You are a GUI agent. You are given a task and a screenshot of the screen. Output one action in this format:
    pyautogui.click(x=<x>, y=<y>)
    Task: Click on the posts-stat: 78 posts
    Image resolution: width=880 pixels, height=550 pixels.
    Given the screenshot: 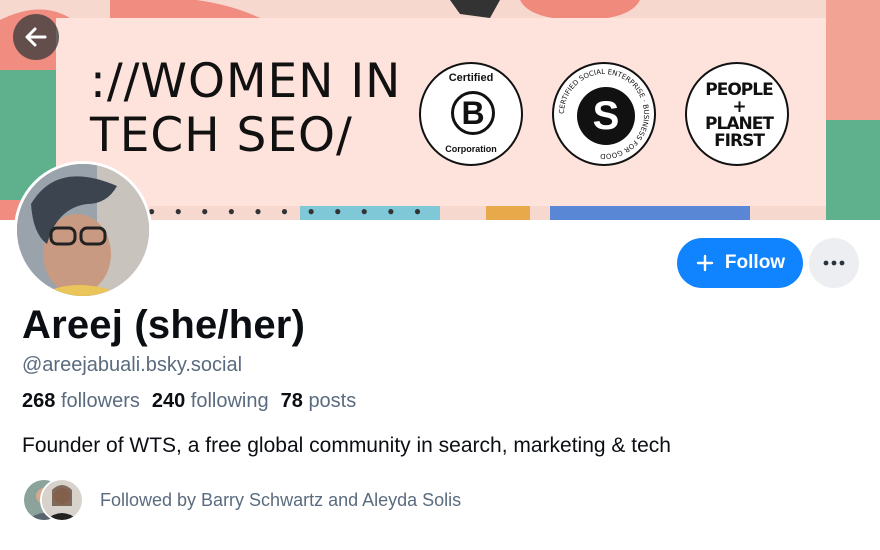 What is the action you would take?
    pyautogui.click(x=319, y=401)
    